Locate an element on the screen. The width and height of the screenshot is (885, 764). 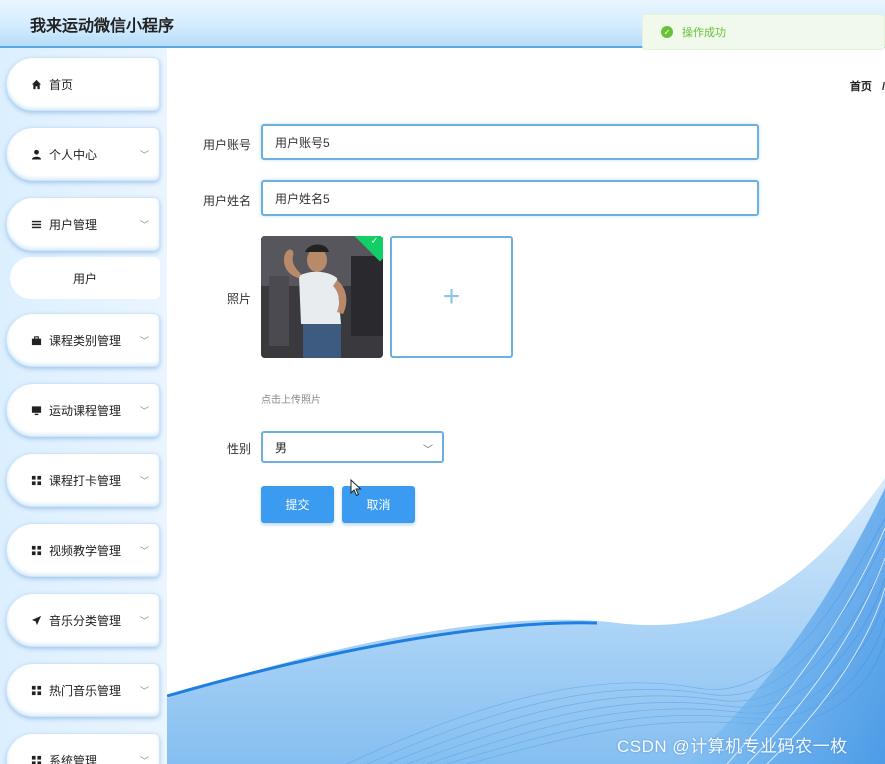
gender-select-value: 男 is located at coordinates (281, 447).